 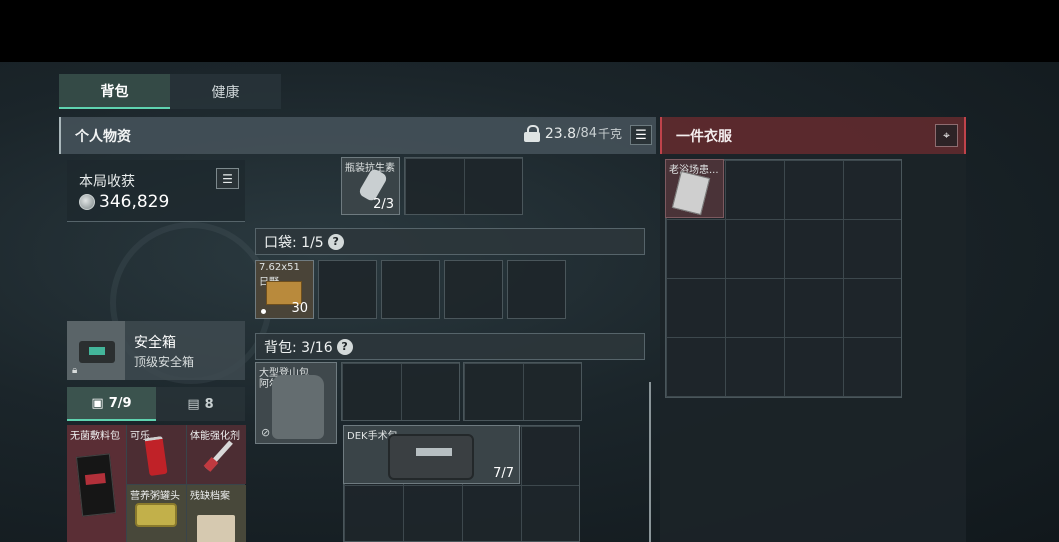 I want to click on main-tabs: 背包 健康, so click(x=170, y=91).